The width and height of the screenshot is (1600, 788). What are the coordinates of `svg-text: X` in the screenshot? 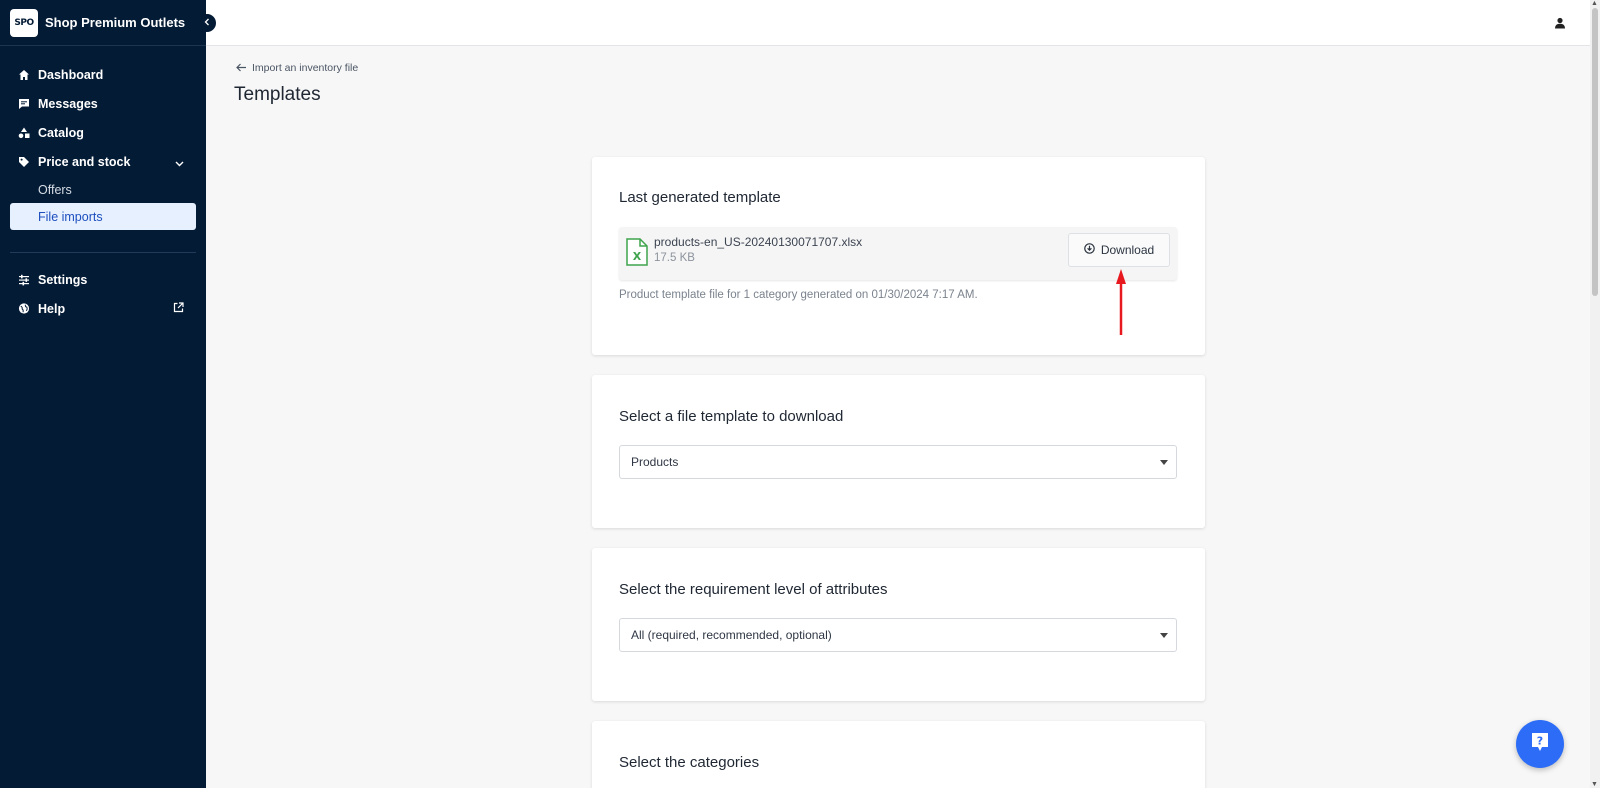 It's located at (637, 256).